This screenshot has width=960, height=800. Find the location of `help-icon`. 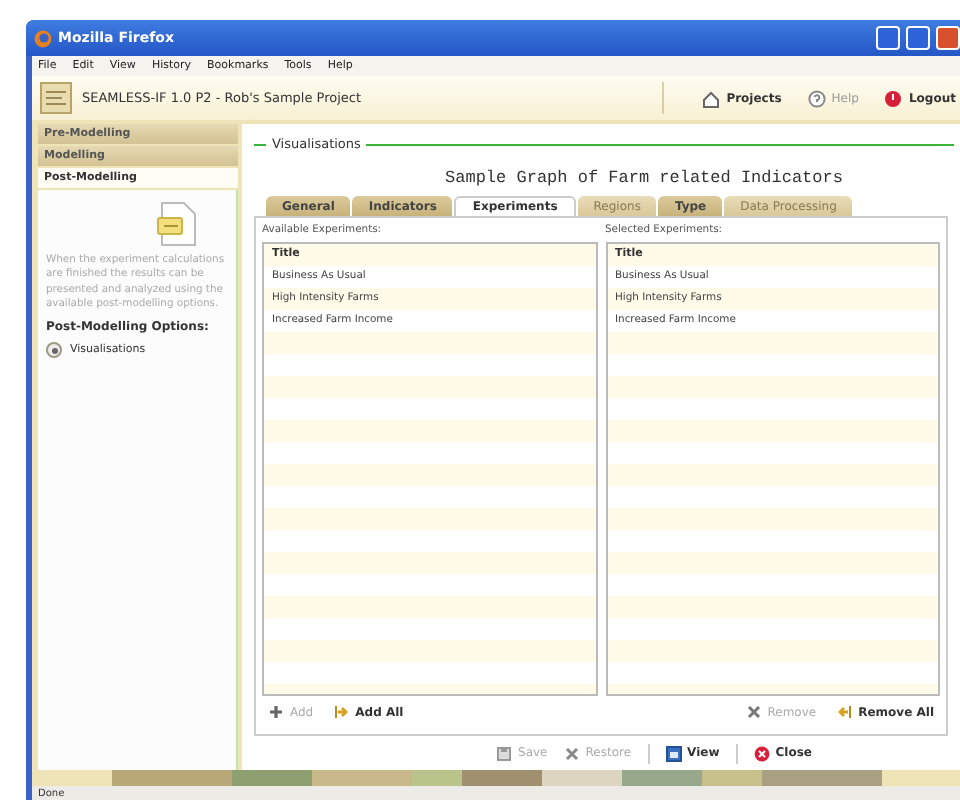

help-icon is located at coordinates (816, 98).